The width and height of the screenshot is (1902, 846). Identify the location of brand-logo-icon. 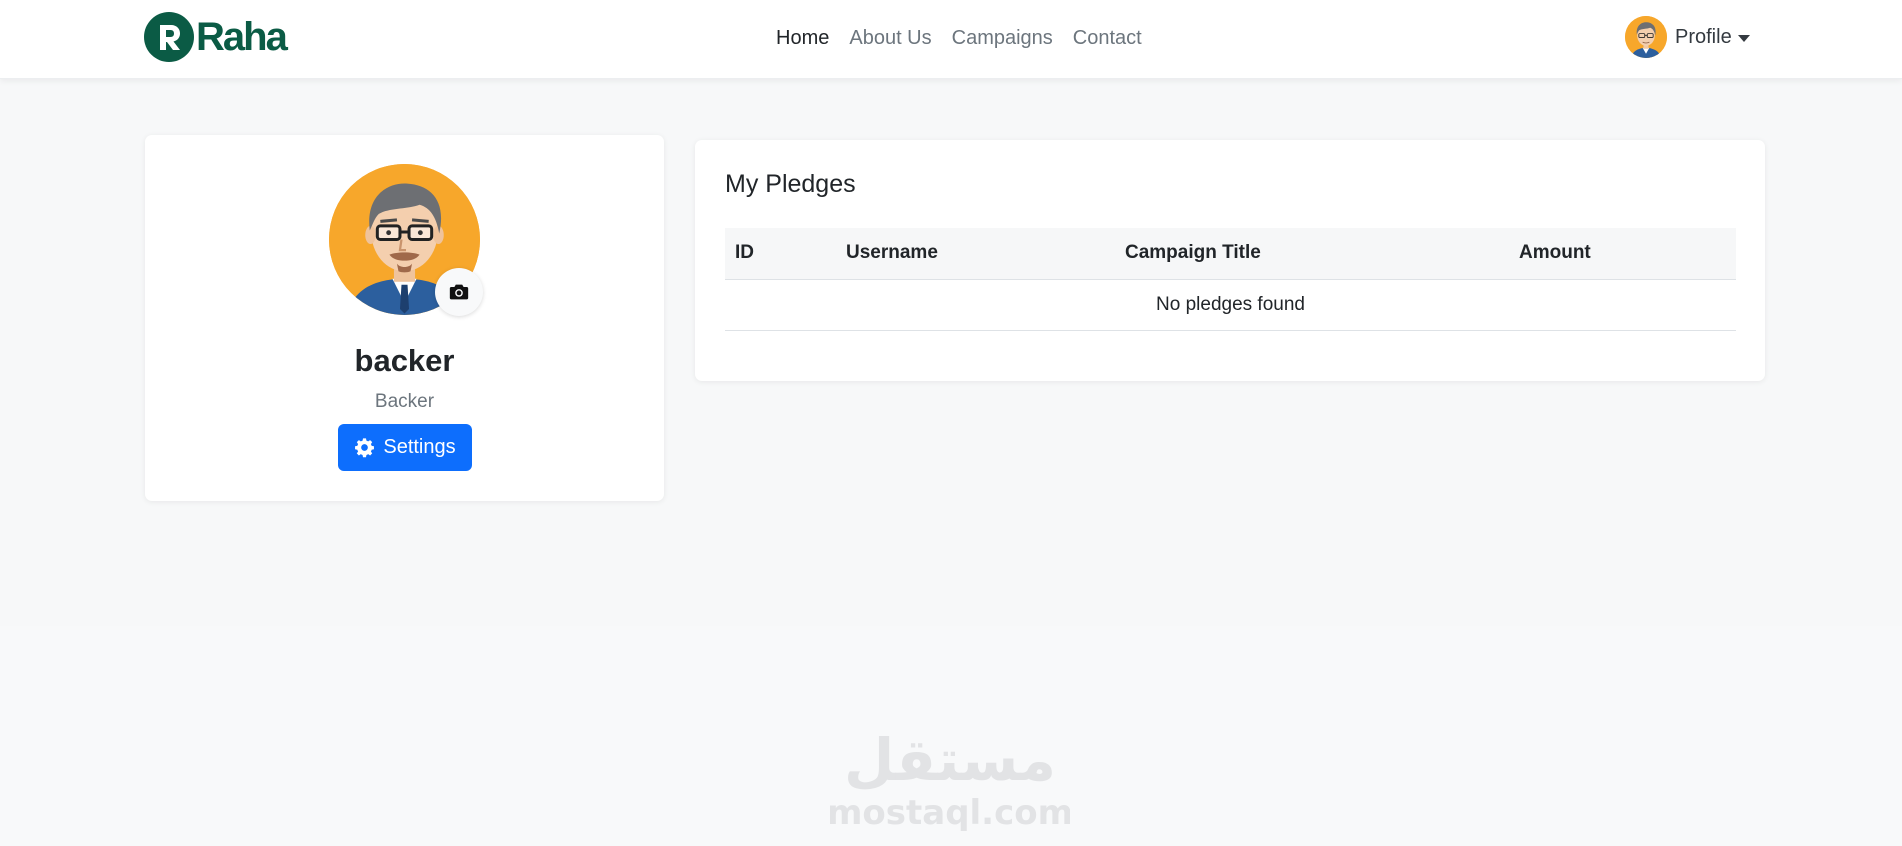
(169, 37).